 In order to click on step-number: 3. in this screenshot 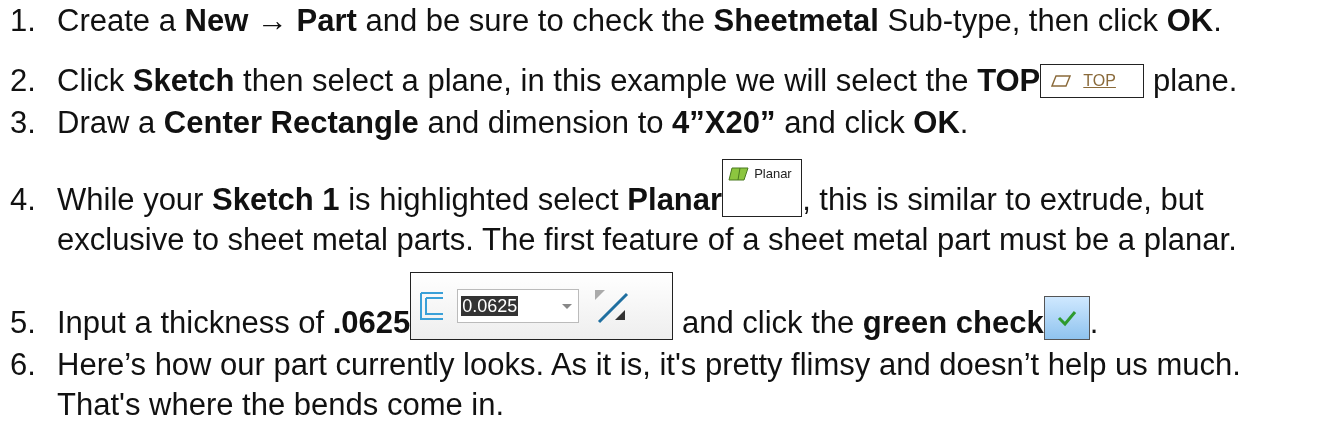, I will do `click(23, 123)`.